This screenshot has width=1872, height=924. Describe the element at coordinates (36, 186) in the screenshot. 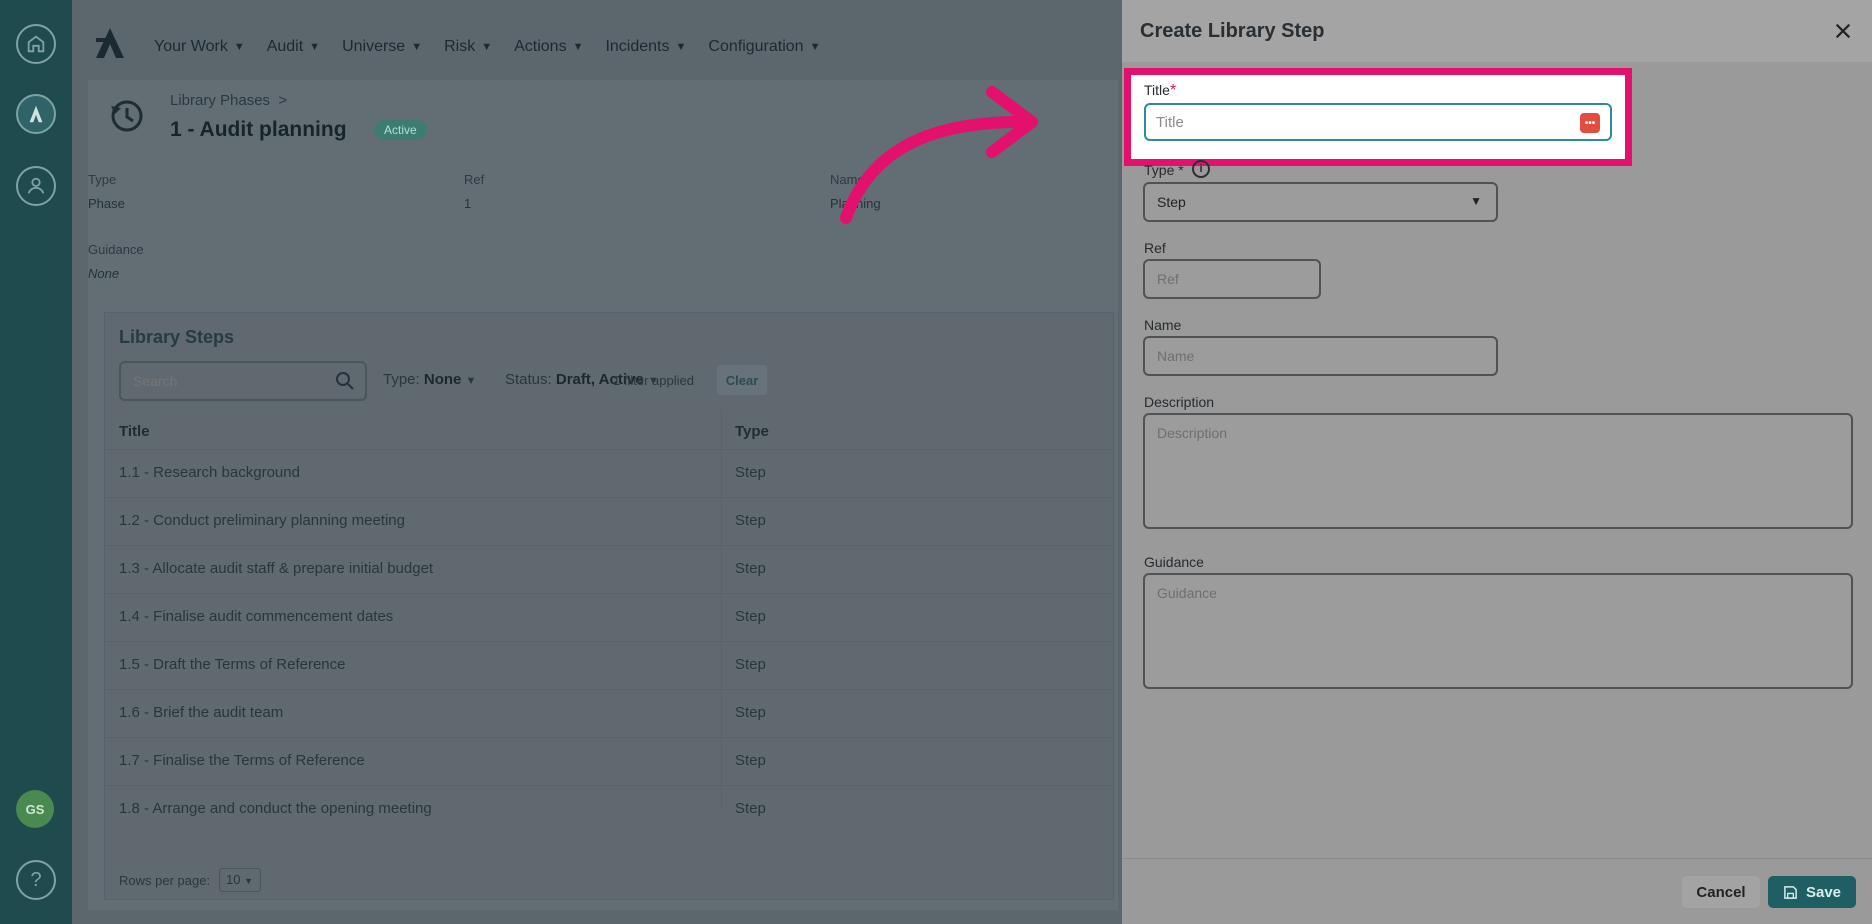

I see `user-admin-icon` at that location.